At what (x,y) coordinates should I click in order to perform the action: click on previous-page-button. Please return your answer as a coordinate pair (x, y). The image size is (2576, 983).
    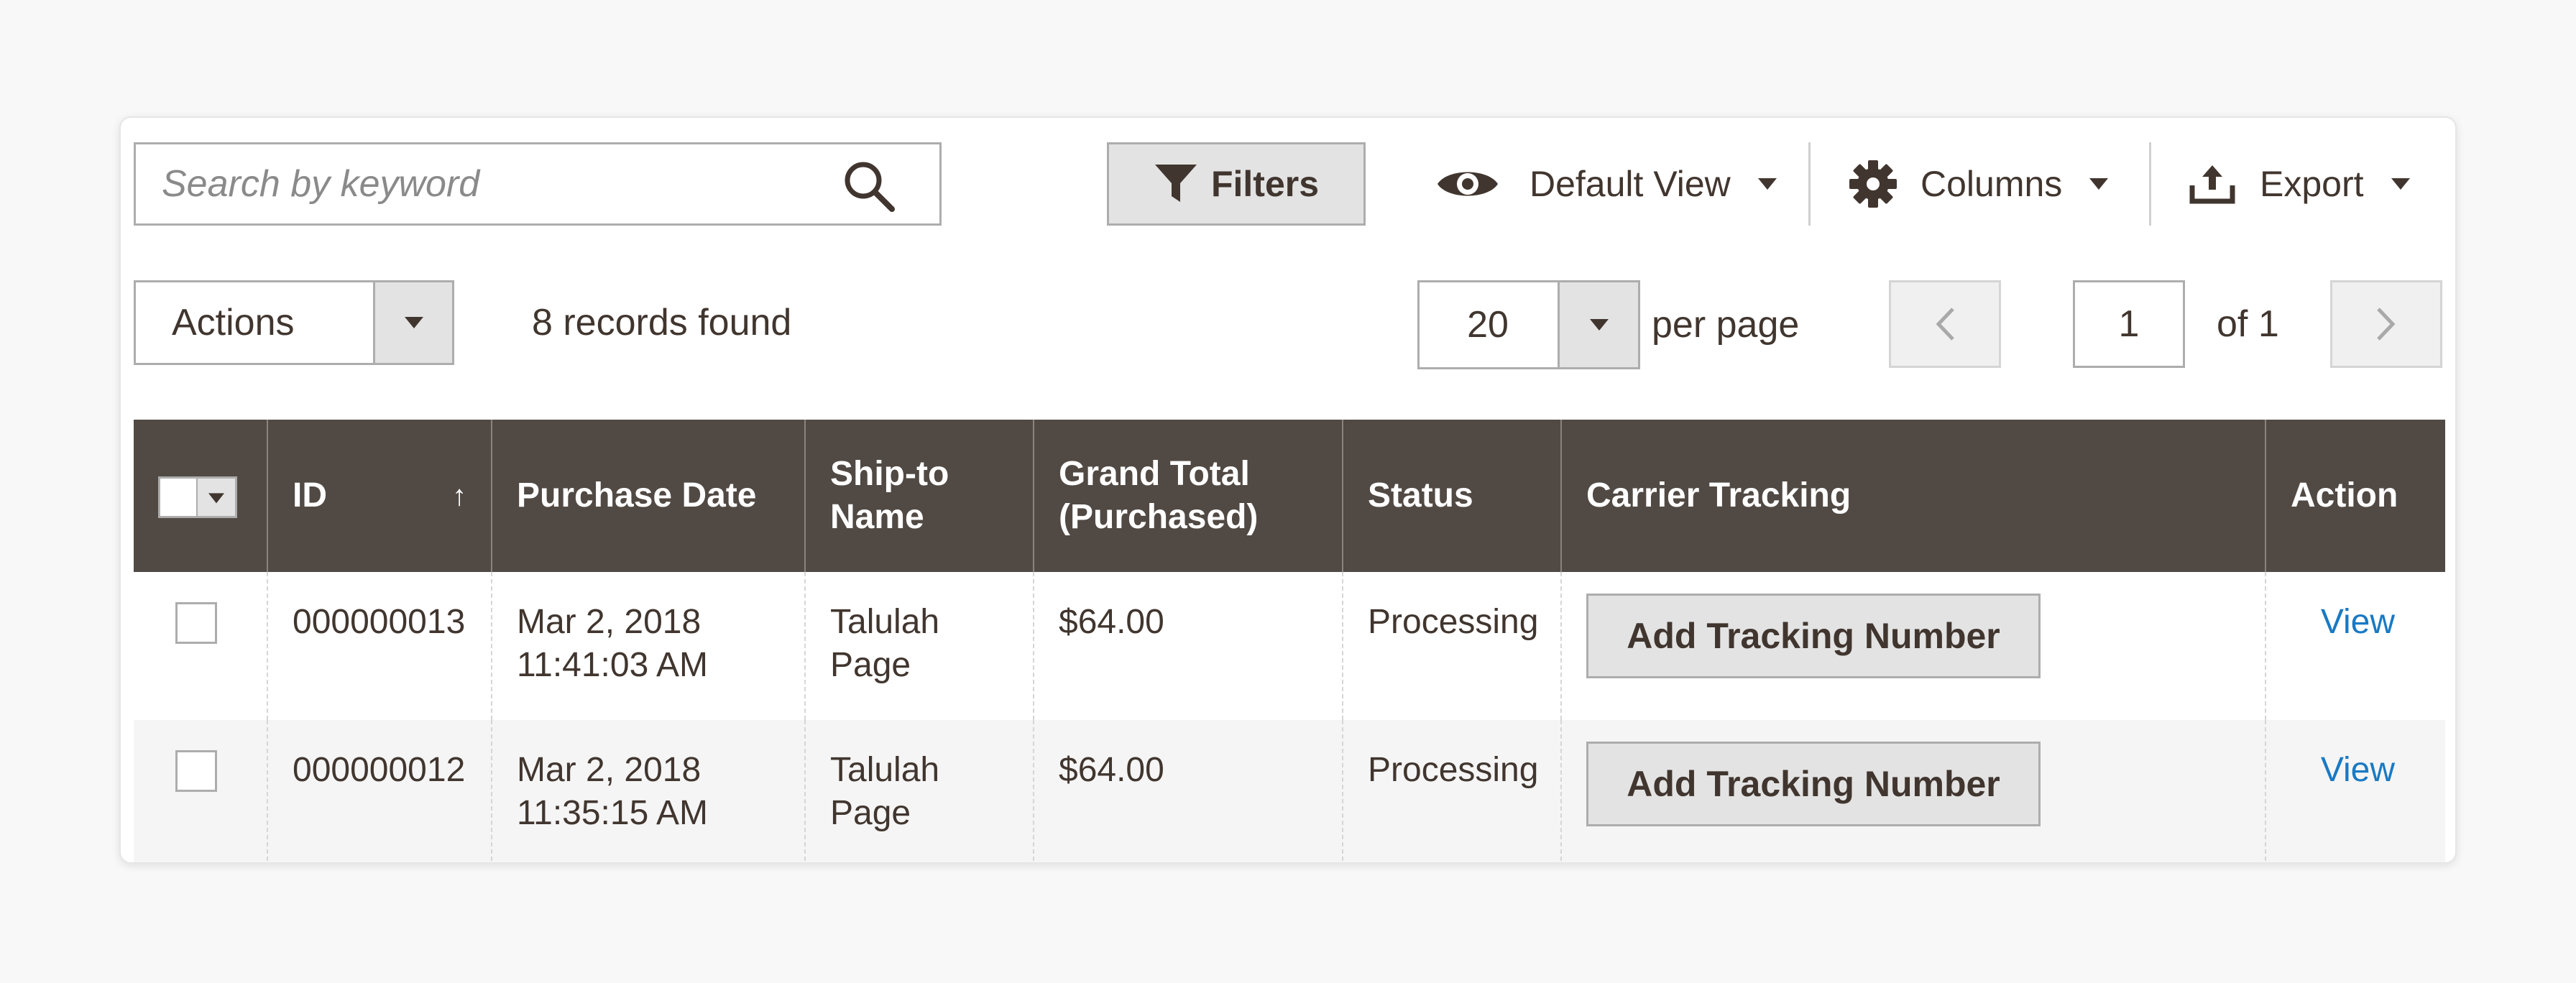
    Looking at the image, I should click on (1945, 324).